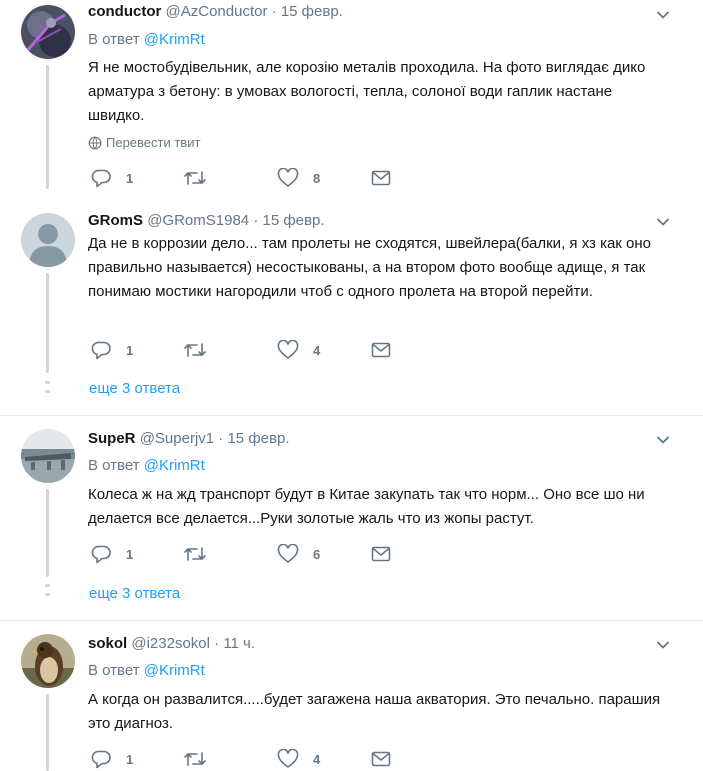 Image resolution: width=703 pixels, height=771 pixels. What do you see at coordinates (239, 643) in the screenshot?
I see `tweet-date: 11 ч.` at bounding box center [239, 643].